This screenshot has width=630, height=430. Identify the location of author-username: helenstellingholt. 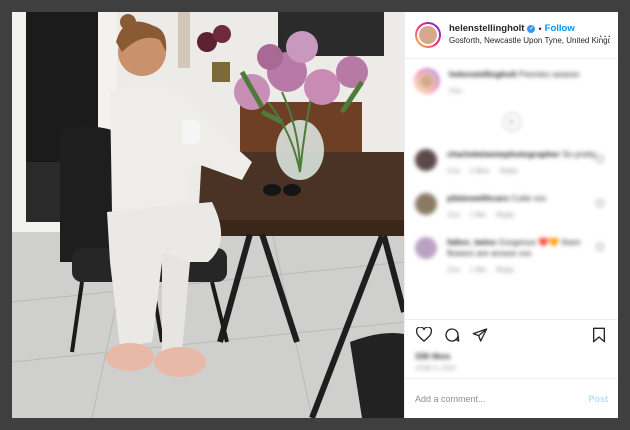
(486, 29).